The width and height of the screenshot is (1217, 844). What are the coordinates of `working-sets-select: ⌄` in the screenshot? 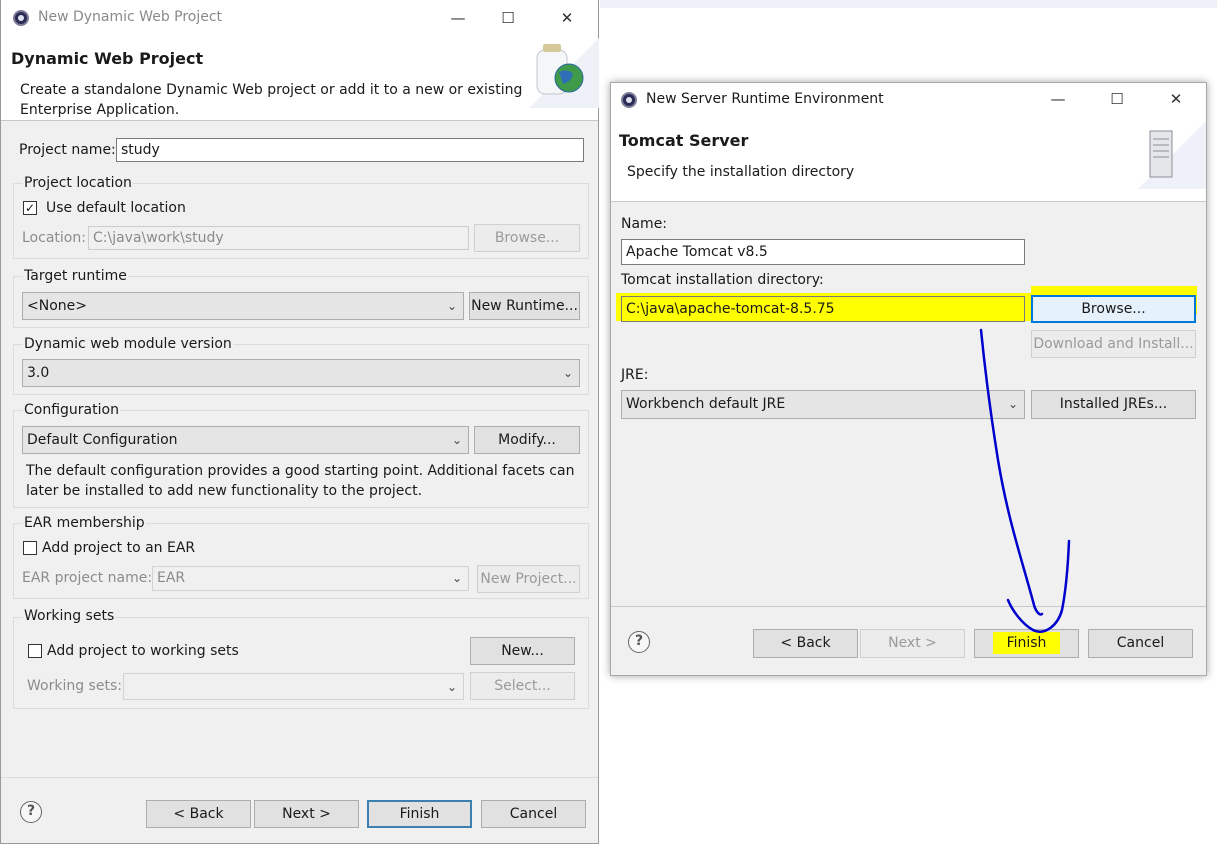 It's located at (293, 686).